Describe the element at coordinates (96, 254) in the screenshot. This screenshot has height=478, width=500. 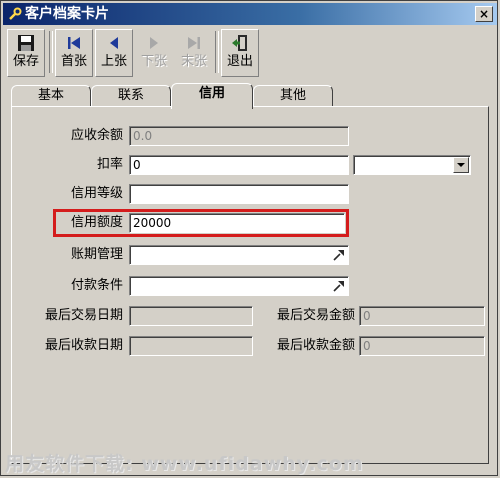
I see `account-period-label: 账期管理` at that location.